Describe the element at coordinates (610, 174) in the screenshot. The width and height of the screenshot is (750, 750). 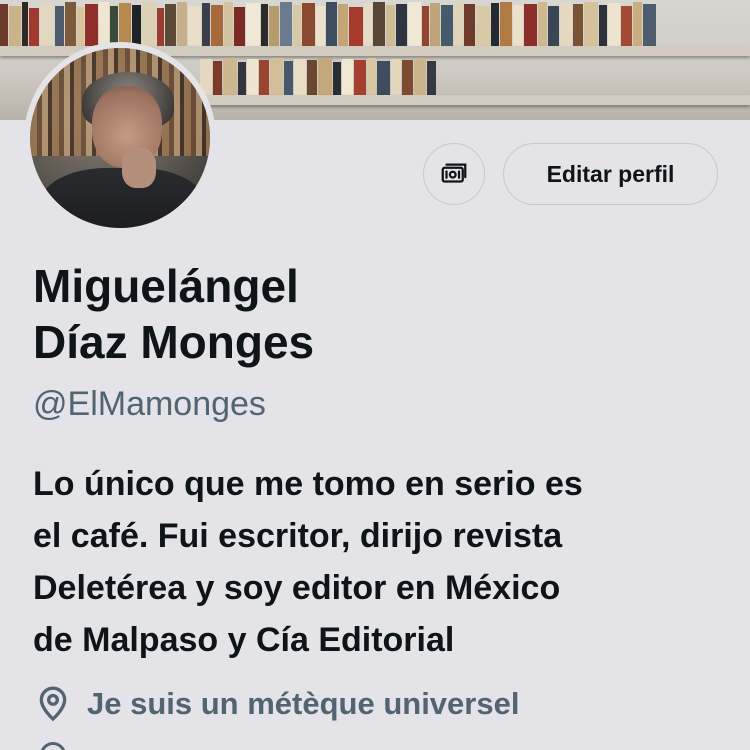
I see `edit-profile-button: Editar perfil` at that location.